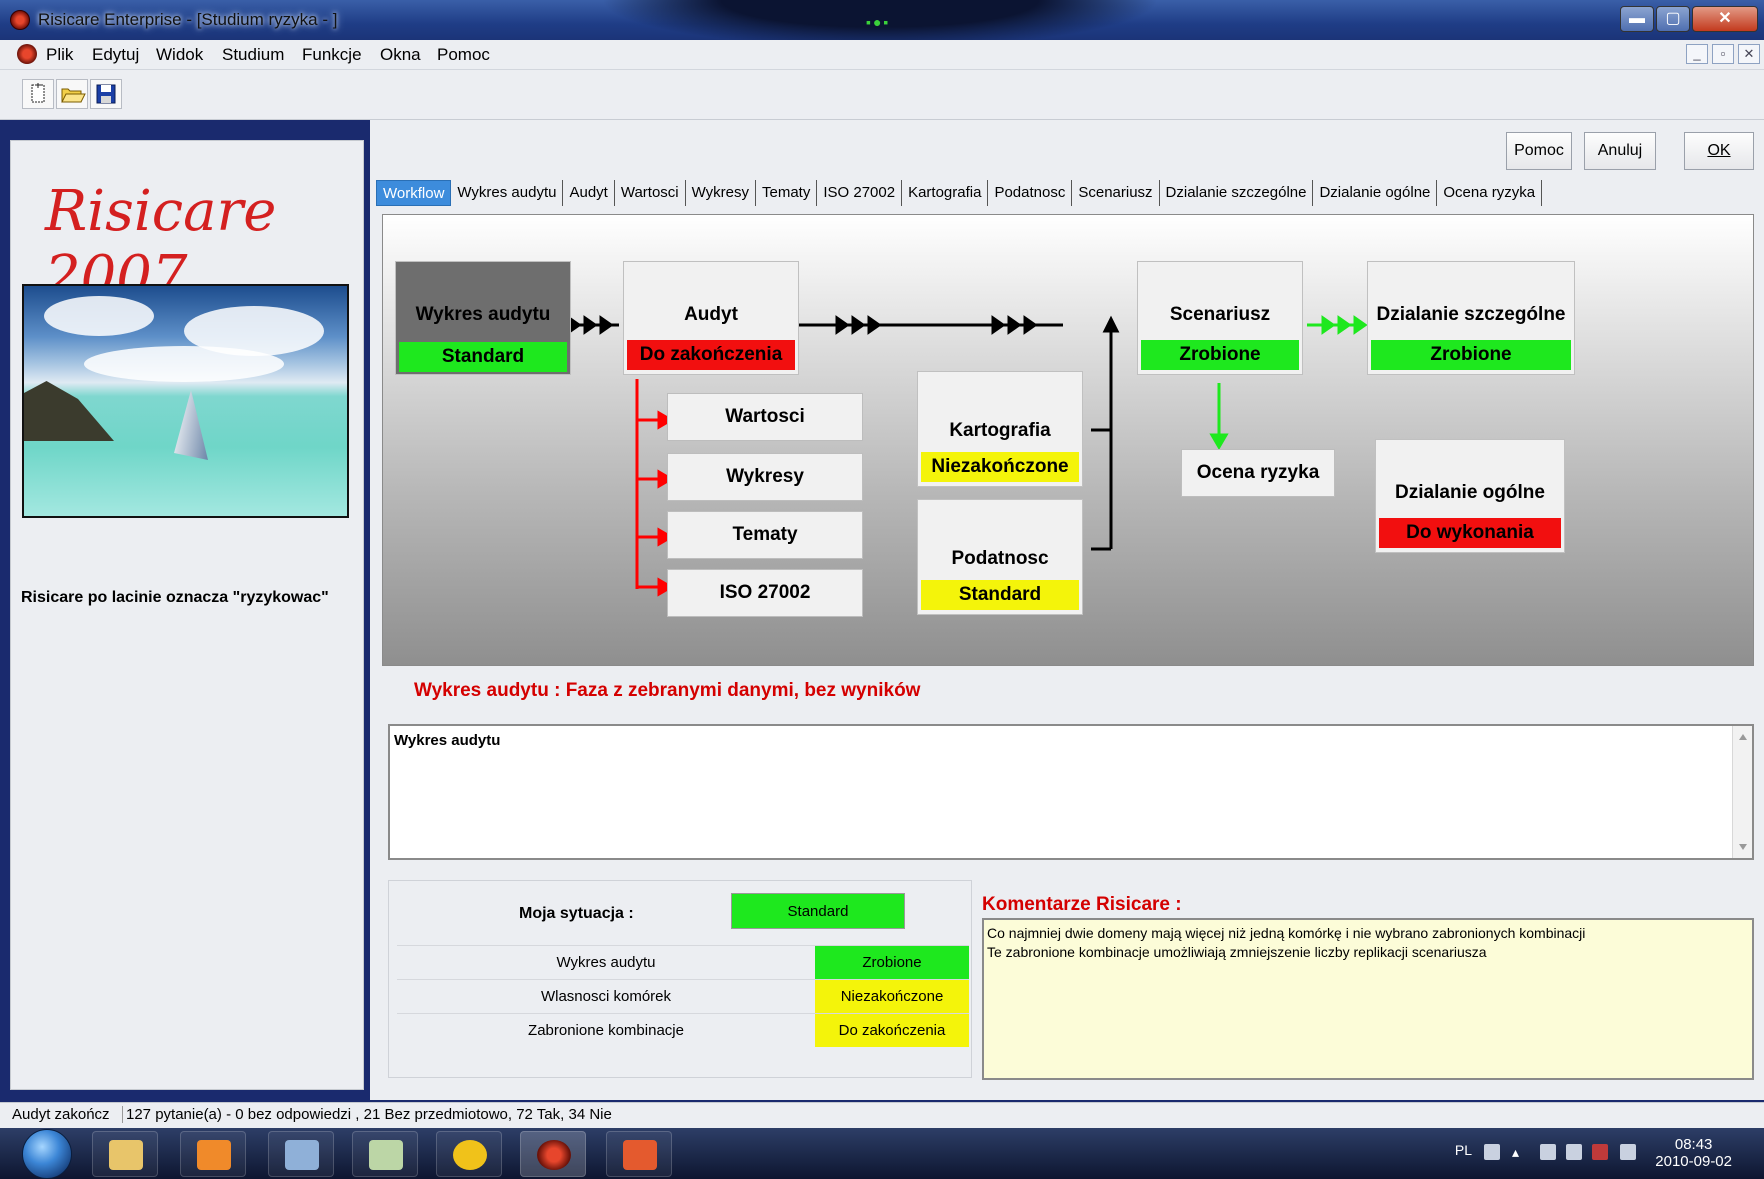 The image size is (1764, 1179). Describe the element at coordinates (1375, 193) in the screenshot. I see `tab-dzialanie-ogolne: Dzialanie ogólne` at that location.